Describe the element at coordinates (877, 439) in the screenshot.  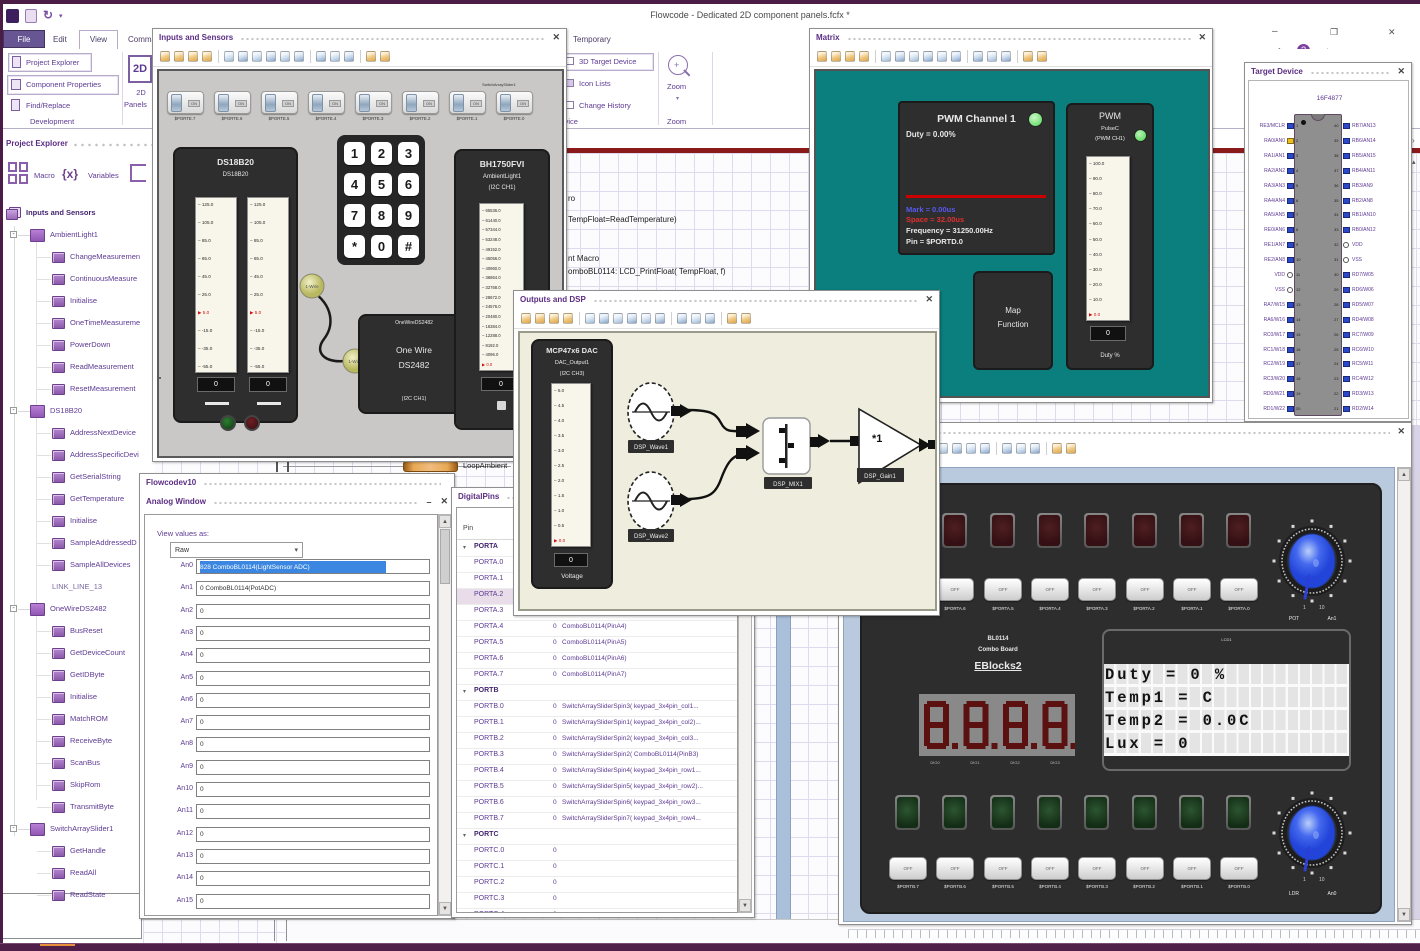
I see `svg-text: *1` at that location.